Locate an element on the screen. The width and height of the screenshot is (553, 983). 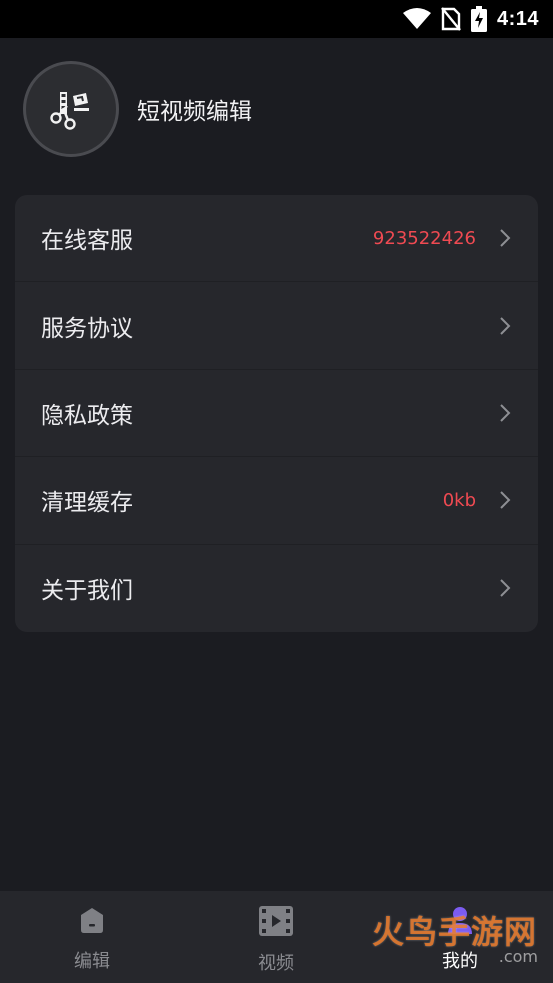
no-sim-icon is located at coordinates (451, 19).